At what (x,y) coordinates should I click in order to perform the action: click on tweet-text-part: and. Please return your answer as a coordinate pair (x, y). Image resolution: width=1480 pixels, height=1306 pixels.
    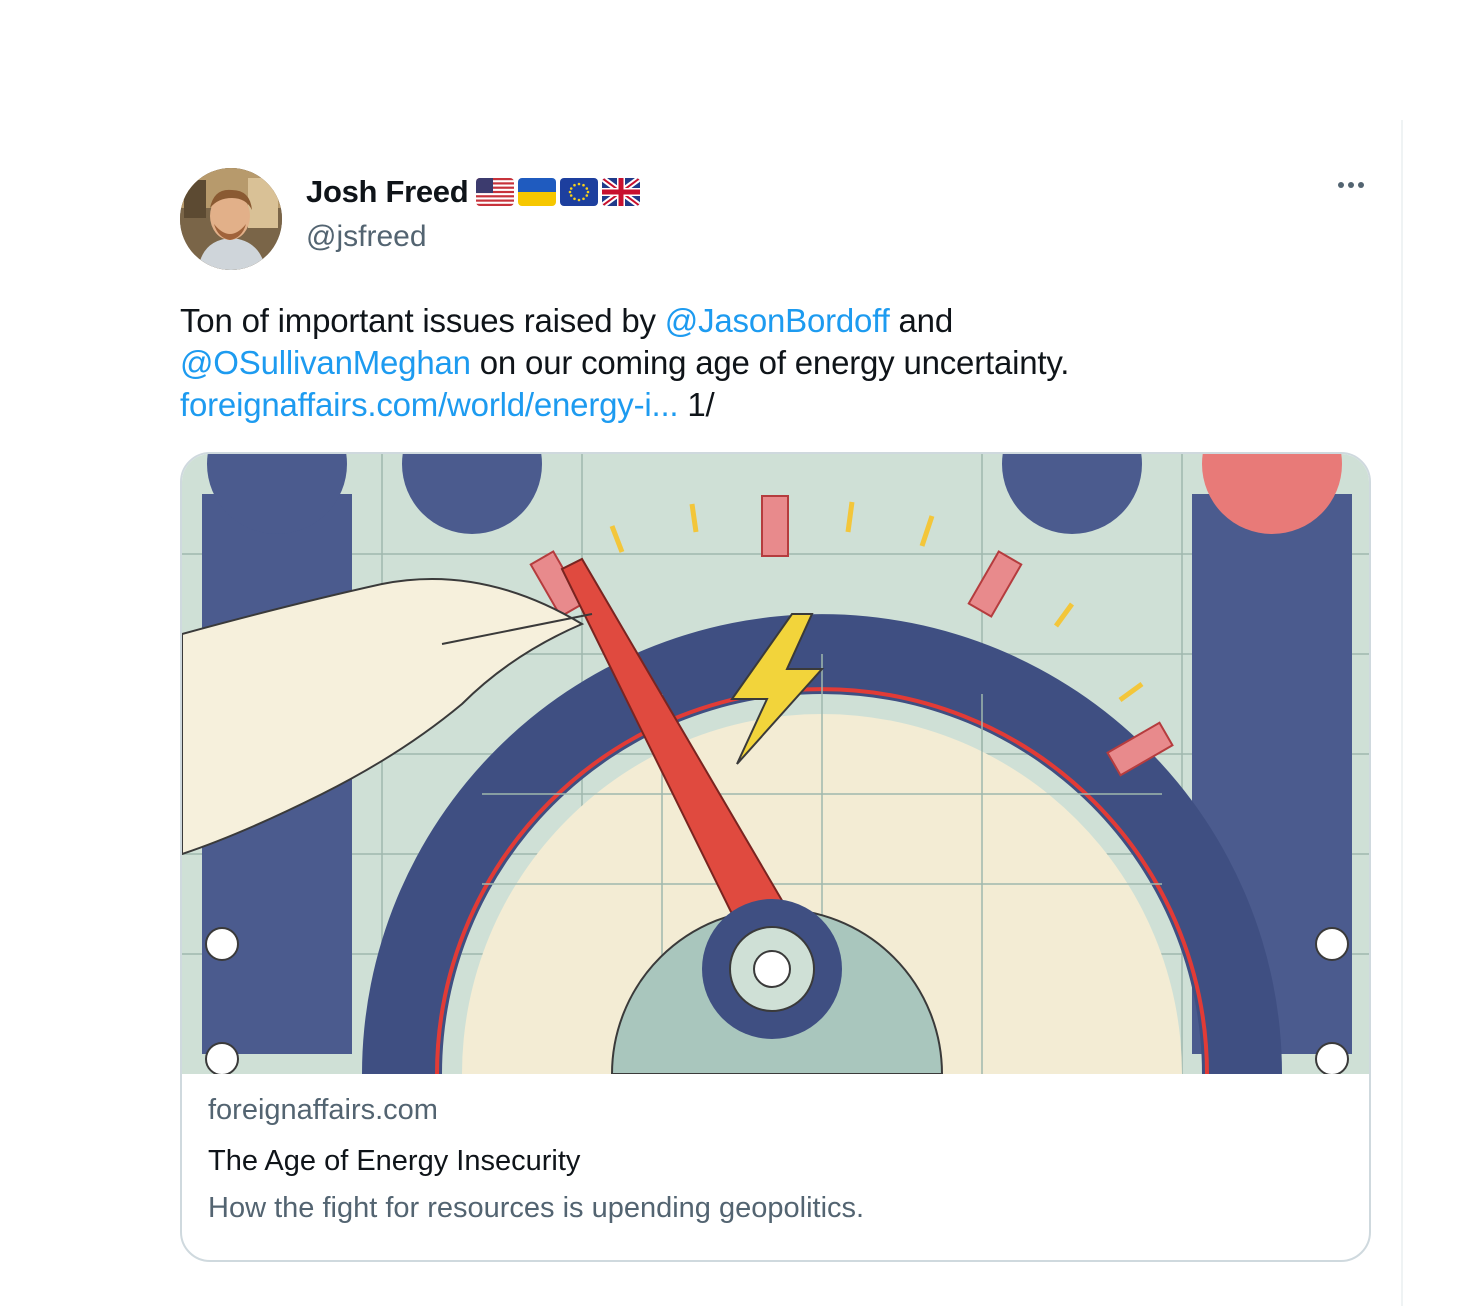
    Looking at the image, I should click on (921, 320).